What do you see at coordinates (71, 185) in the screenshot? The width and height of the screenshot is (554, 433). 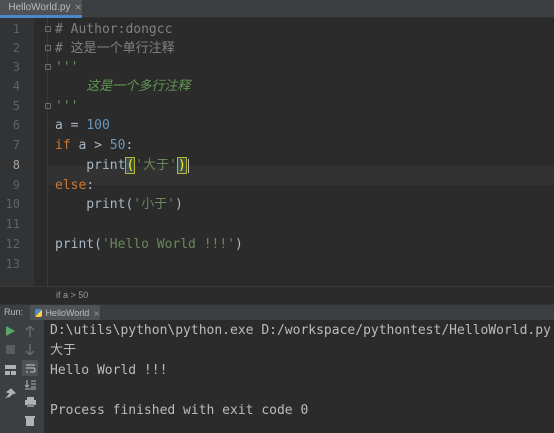 I see `code-token-keyword: else` at bounding box center [71, 185].